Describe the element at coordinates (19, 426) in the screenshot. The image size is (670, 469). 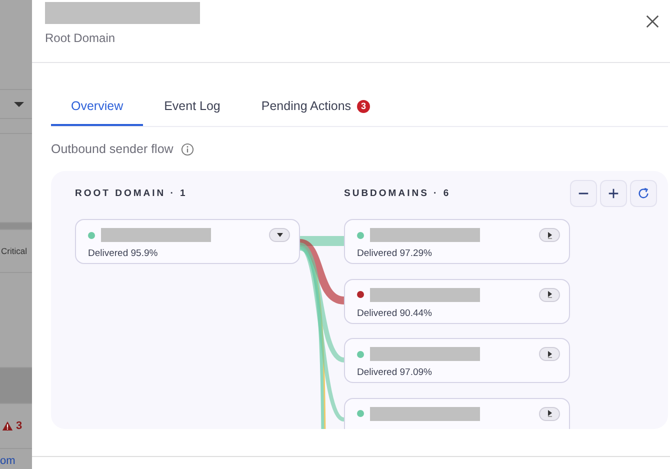
I see `alert-count: 3` at that location.